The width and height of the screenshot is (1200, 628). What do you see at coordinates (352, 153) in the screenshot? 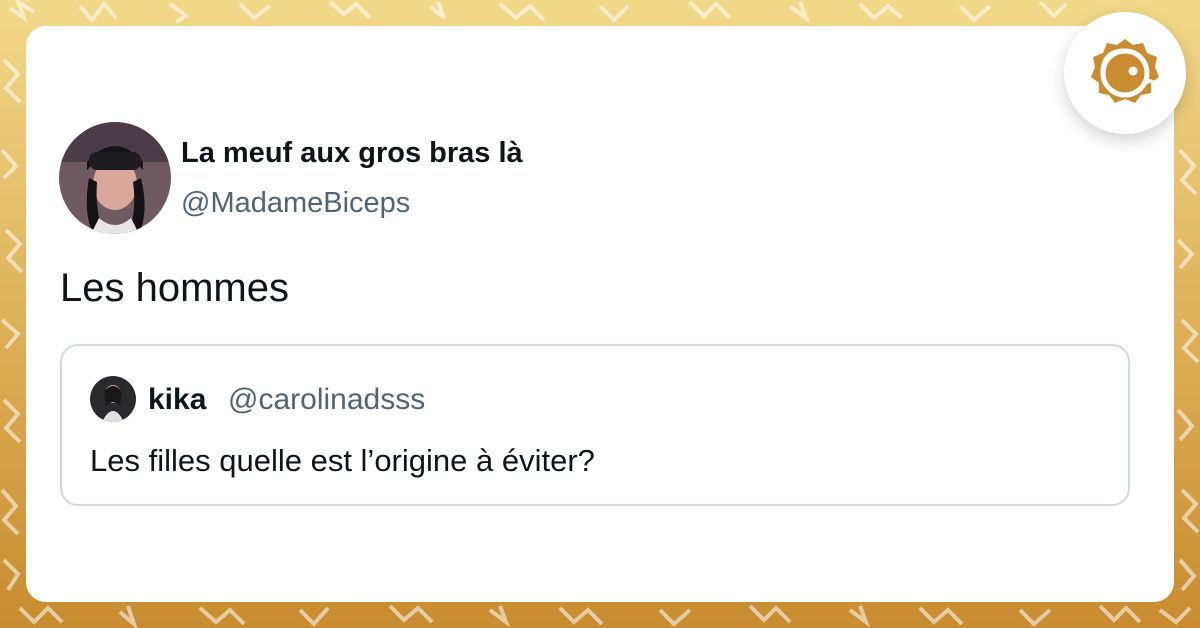
I see `author-display-name: La meuf aux gros bras là` at bounding box center [352, 153].